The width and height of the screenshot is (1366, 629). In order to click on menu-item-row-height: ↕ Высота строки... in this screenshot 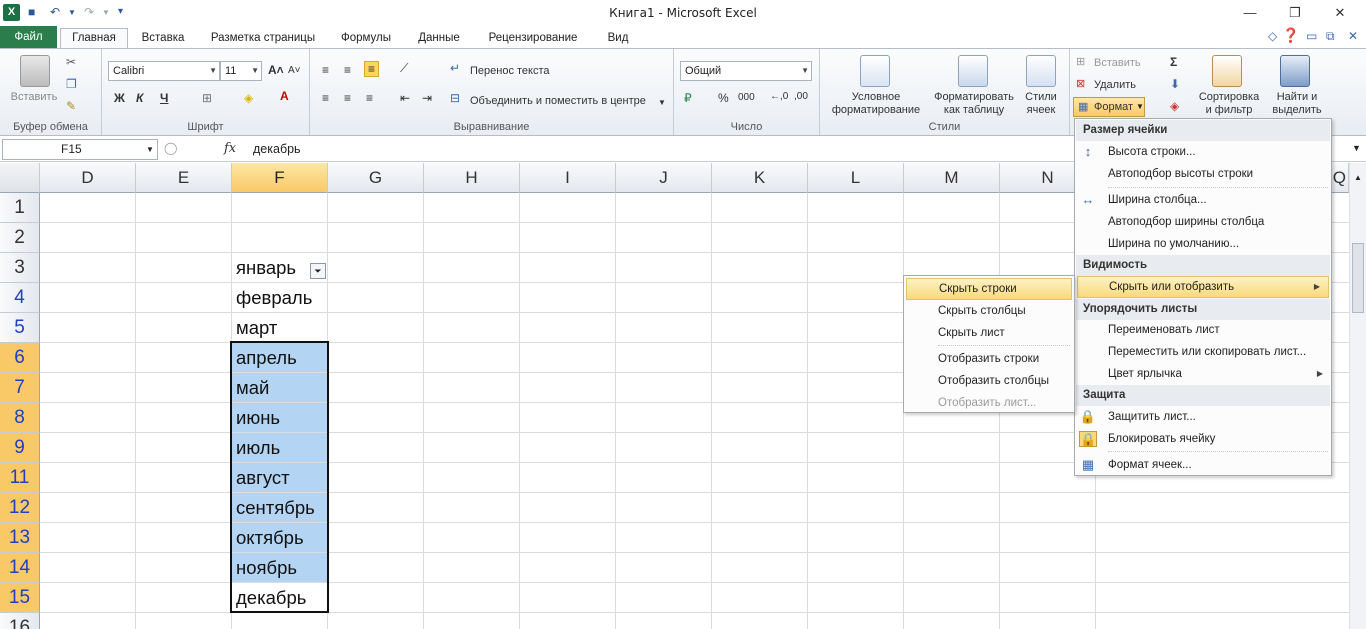, I will do `click(1203, 152)`.